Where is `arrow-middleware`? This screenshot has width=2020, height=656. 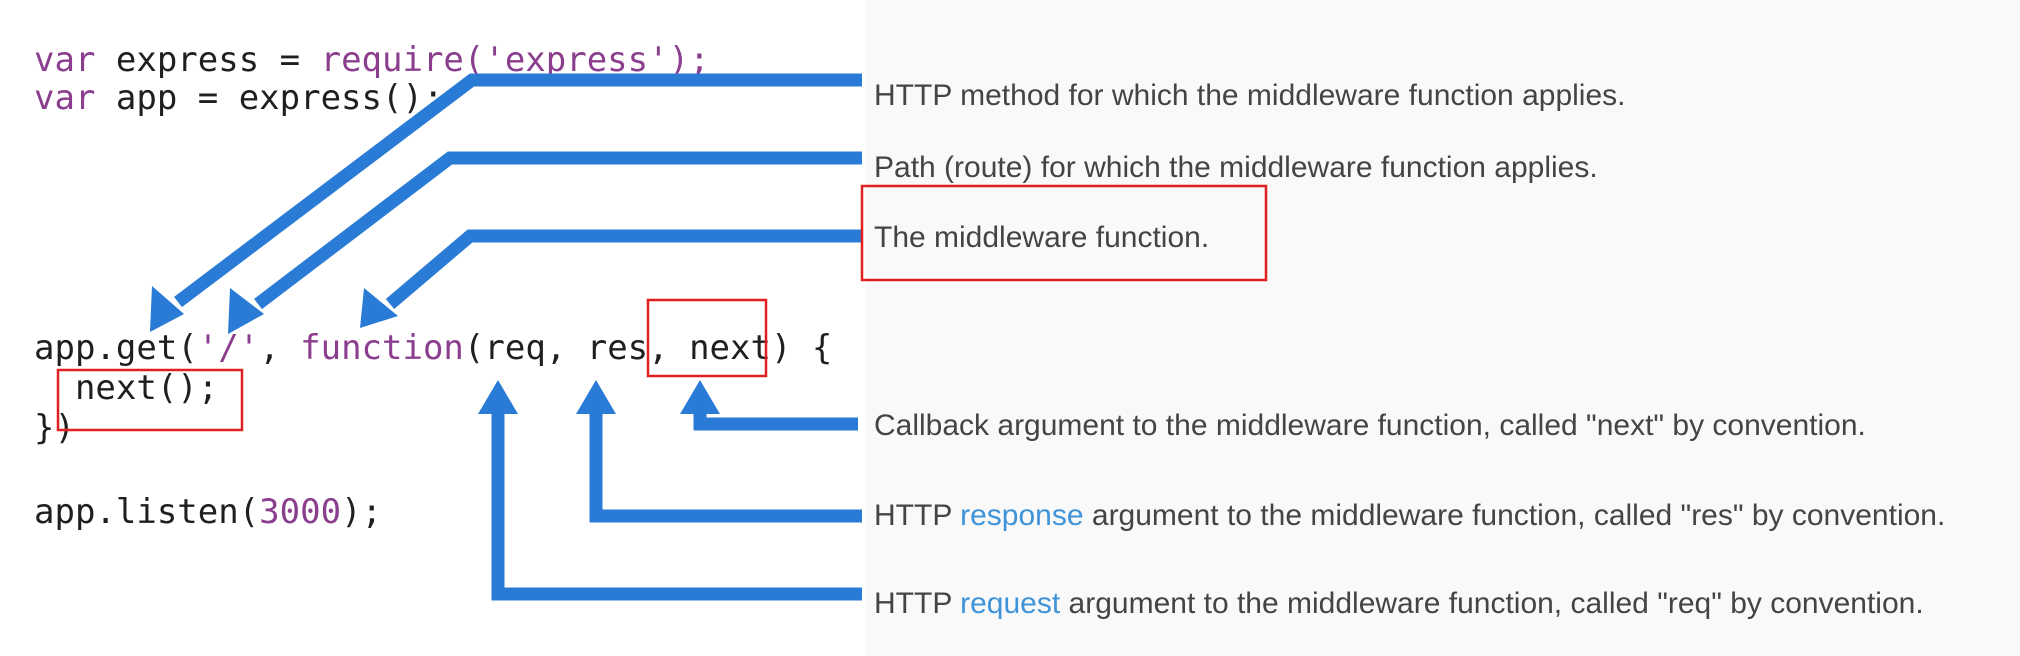 arrow-middleware is located at coordinates (623, 269).